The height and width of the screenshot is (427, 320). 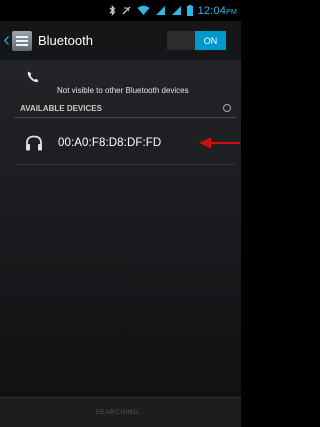 What do you see at coordinates (33, 77) in the screenshot?
I see `phone-icon` at bounding box center [33, 77].